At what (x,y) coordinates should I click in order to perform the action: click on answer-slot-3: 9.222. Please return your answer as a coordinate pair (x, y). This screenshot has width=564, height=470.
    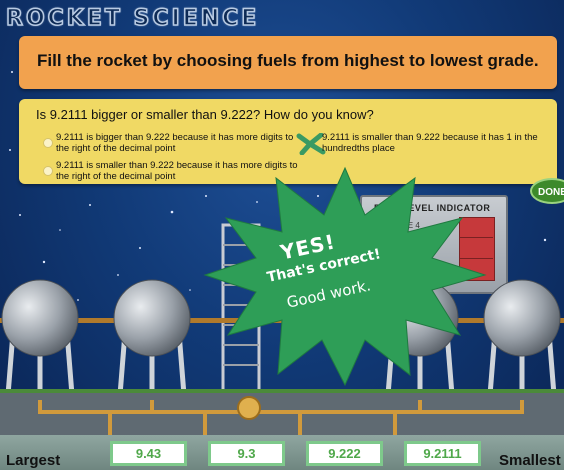
    Looking at the image, I should click on (344, 453).